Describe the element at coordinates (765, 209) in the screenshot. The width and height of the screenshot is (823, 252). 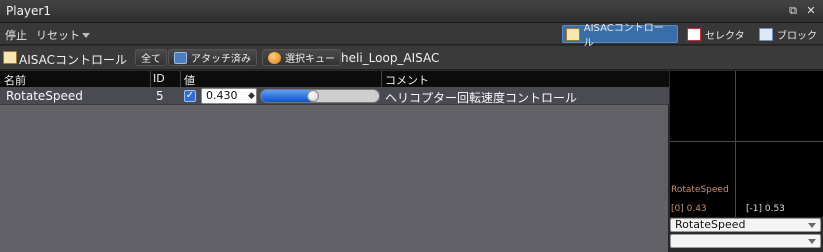
I see `graph-right-readout: [-1] 0.53` at that location.